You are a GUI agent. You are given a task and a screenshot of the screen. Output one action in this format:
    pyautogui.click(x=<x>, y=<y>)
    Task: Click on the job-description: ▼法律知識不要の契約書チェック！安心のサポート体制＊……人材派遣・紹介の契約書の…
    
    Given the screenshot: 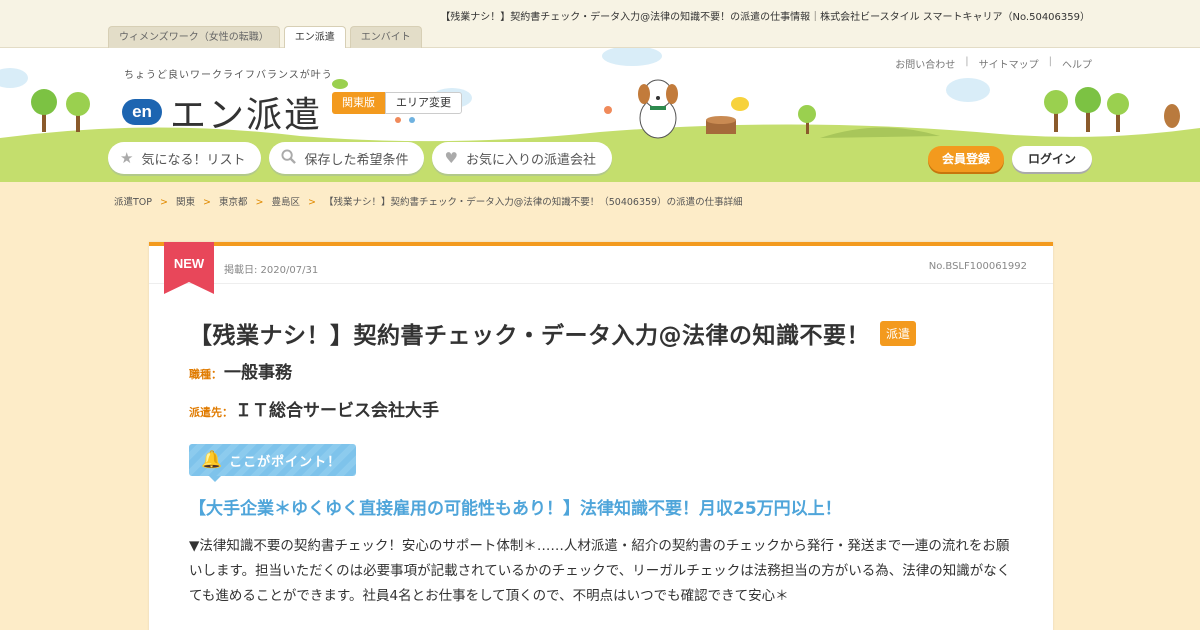 What is the action you would take?
    pyautogui.click(x=600, y=571)
    